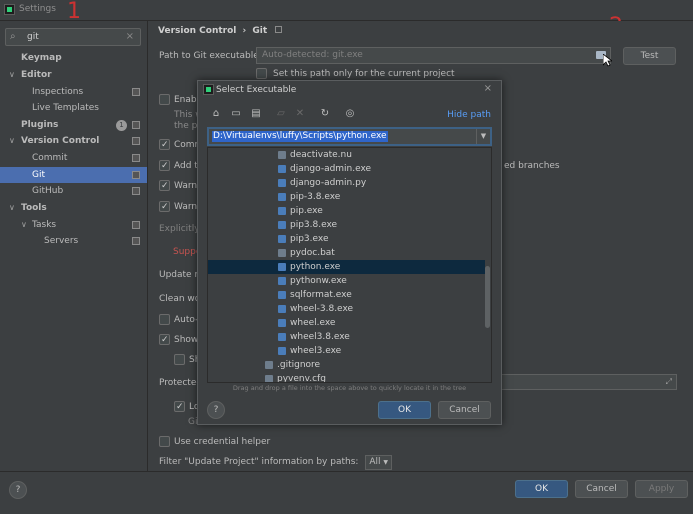  I want to click on sidebar-item-label: GitHub, so click(48, 191).